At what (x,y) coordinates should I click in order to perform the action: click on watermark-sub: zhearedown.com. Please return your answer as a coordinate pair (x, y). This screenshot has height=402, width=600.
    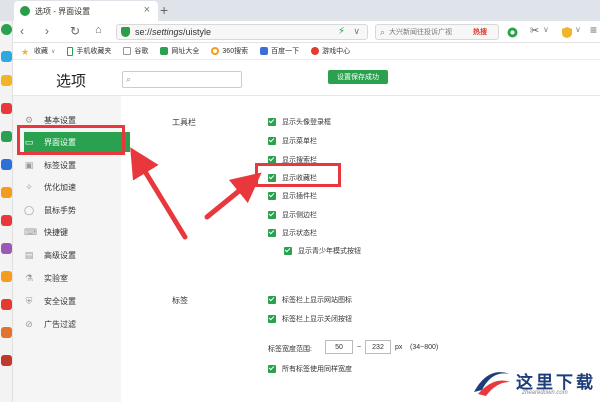
    Looking at the image, I should click on (545, 393).